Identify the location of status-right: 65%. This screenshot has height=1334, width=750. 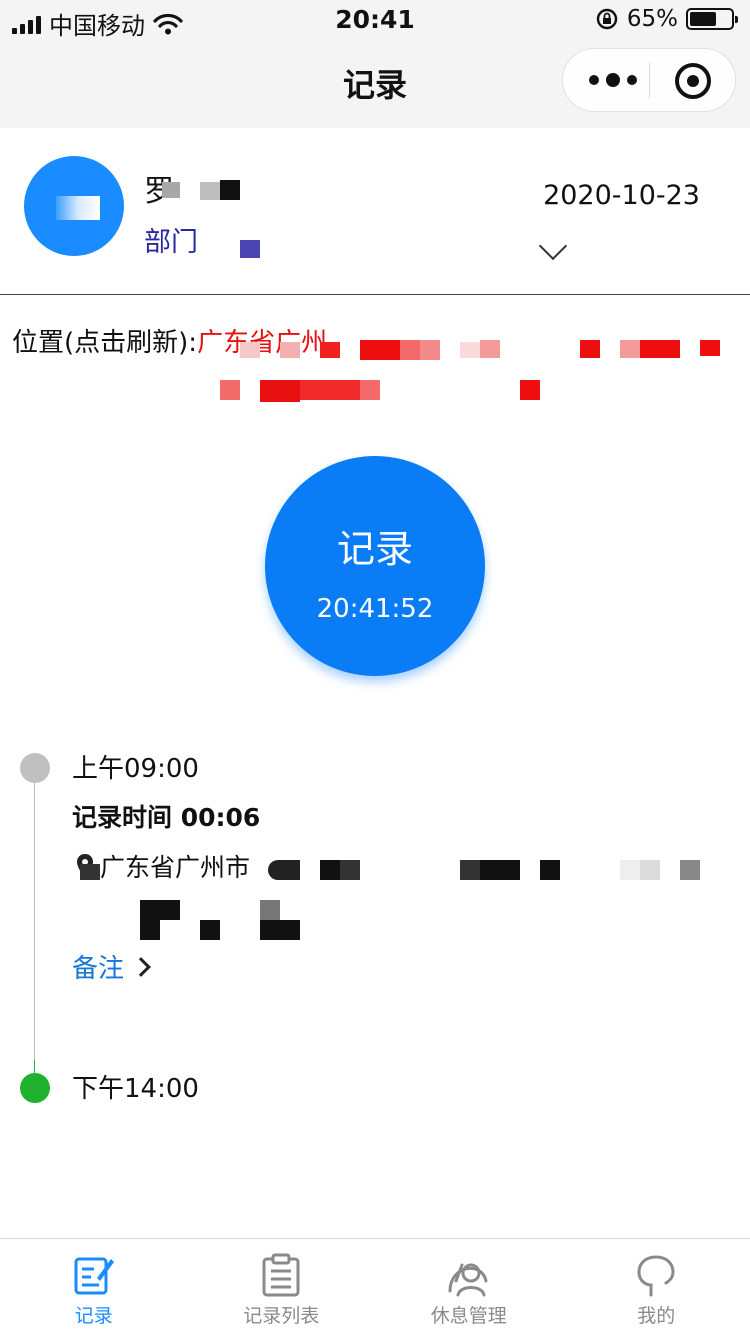
(666, 19).